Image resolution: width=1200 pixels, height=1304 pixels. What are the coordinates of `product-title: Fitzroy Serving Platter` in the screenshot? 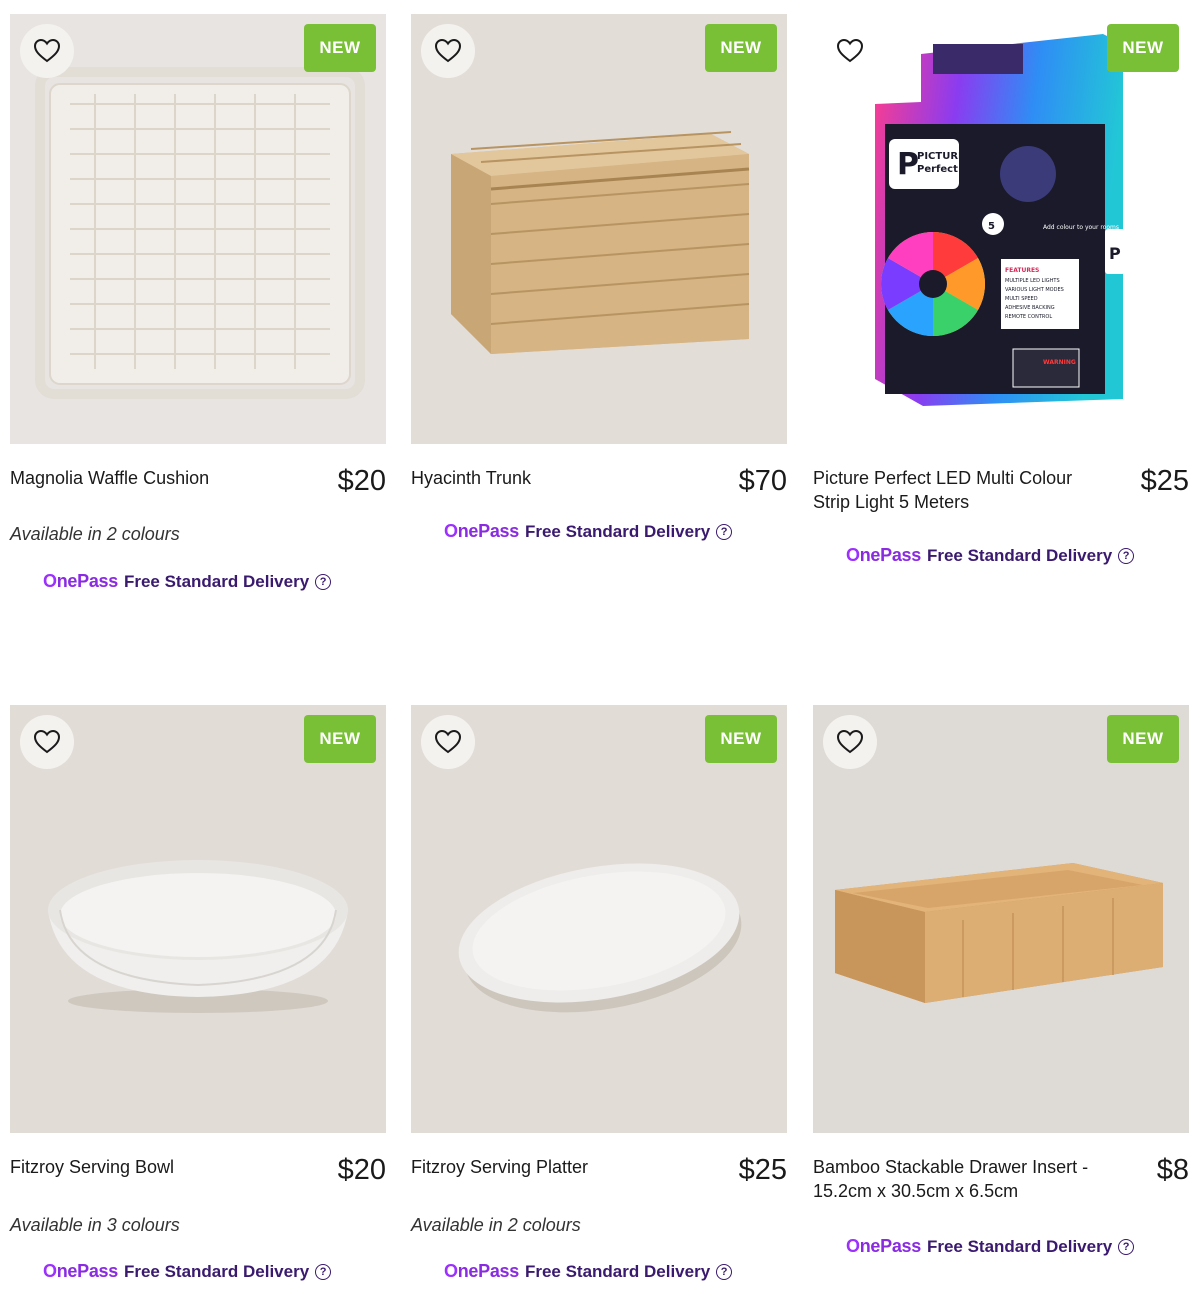 It's located at (561, 1167).